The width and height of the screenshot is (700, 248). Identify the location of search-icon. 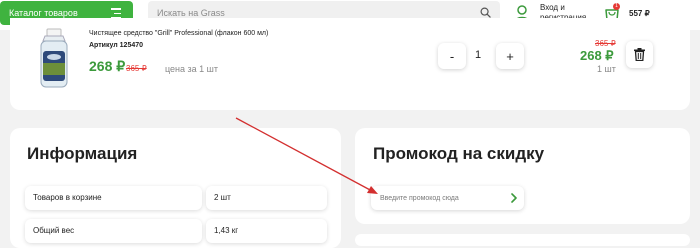
(485, 12).